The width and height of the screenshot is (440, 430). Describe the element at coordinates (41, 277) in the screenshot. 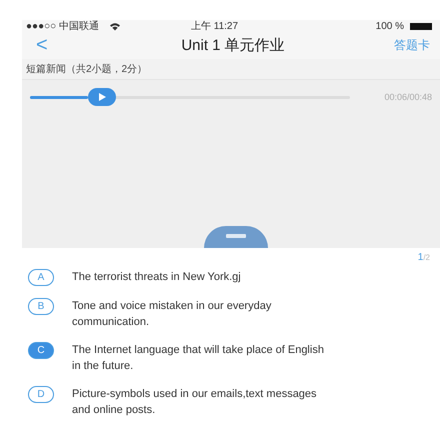

I see `option-radio: A` at that location.